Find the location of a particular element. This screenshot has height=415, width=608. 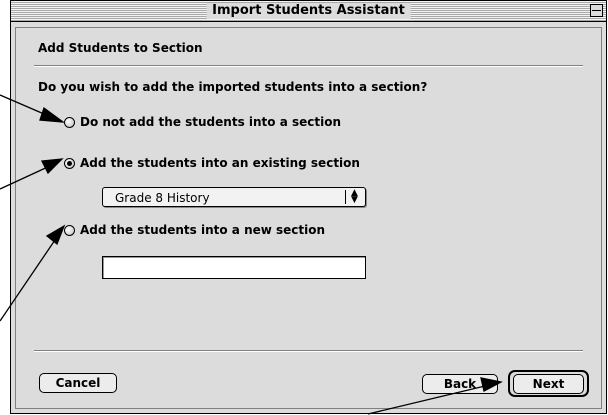

next-button-default-ring: Next is located at coordinates (548, 383).